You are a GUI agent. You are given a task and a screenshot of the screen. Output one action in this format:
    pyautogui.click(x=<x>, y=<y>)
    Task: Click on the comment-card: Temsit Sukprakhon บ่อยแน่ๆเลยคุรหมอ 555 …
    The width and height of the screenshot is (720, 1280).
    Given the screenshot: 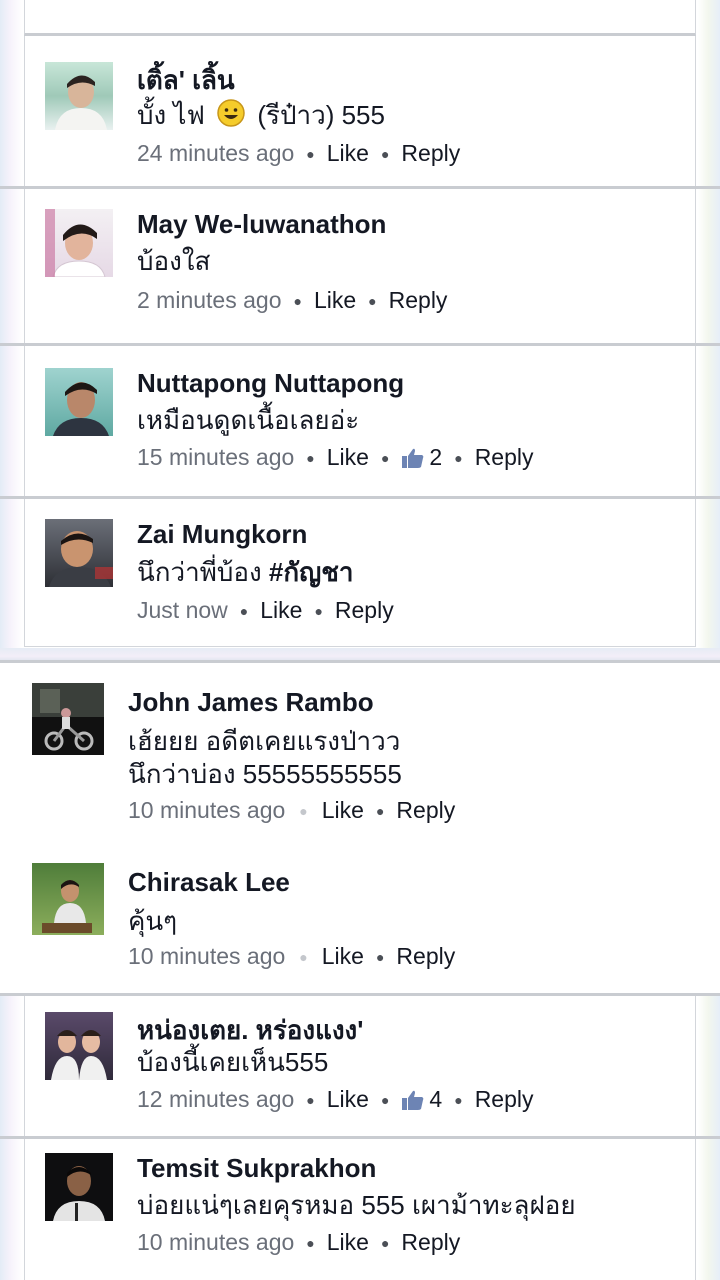 What is the action you would take?
    pyautogui.click(x=360, y=1209)
    